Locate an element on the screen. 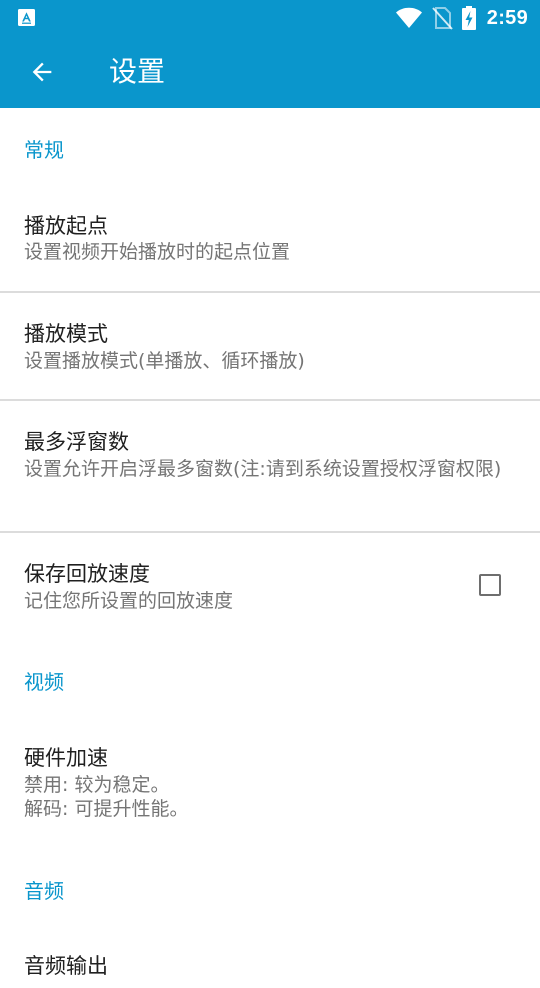 This screenshot has width=540, height=988. pref-summary: 设置视频开始播放时的起点位置 is located at coordinates (157, 252).